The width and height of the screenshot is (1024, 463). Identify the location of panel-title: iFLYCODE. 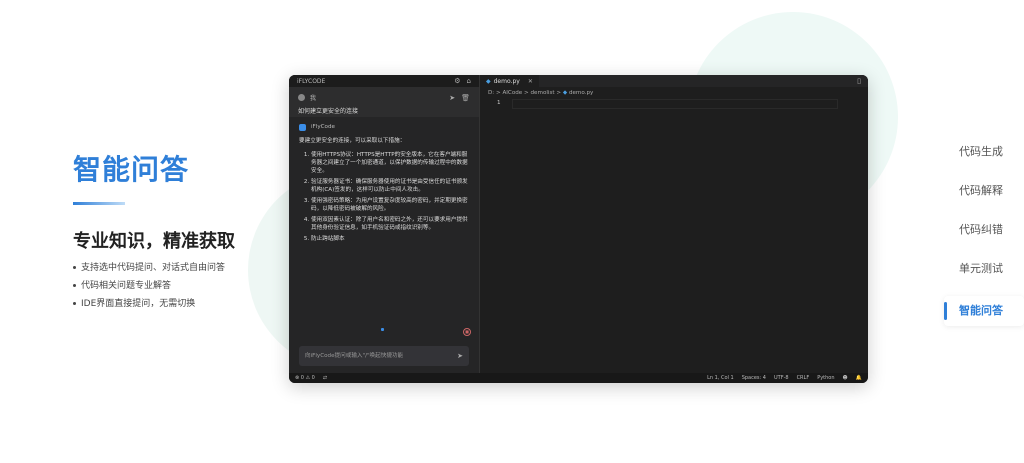
(311, 81).